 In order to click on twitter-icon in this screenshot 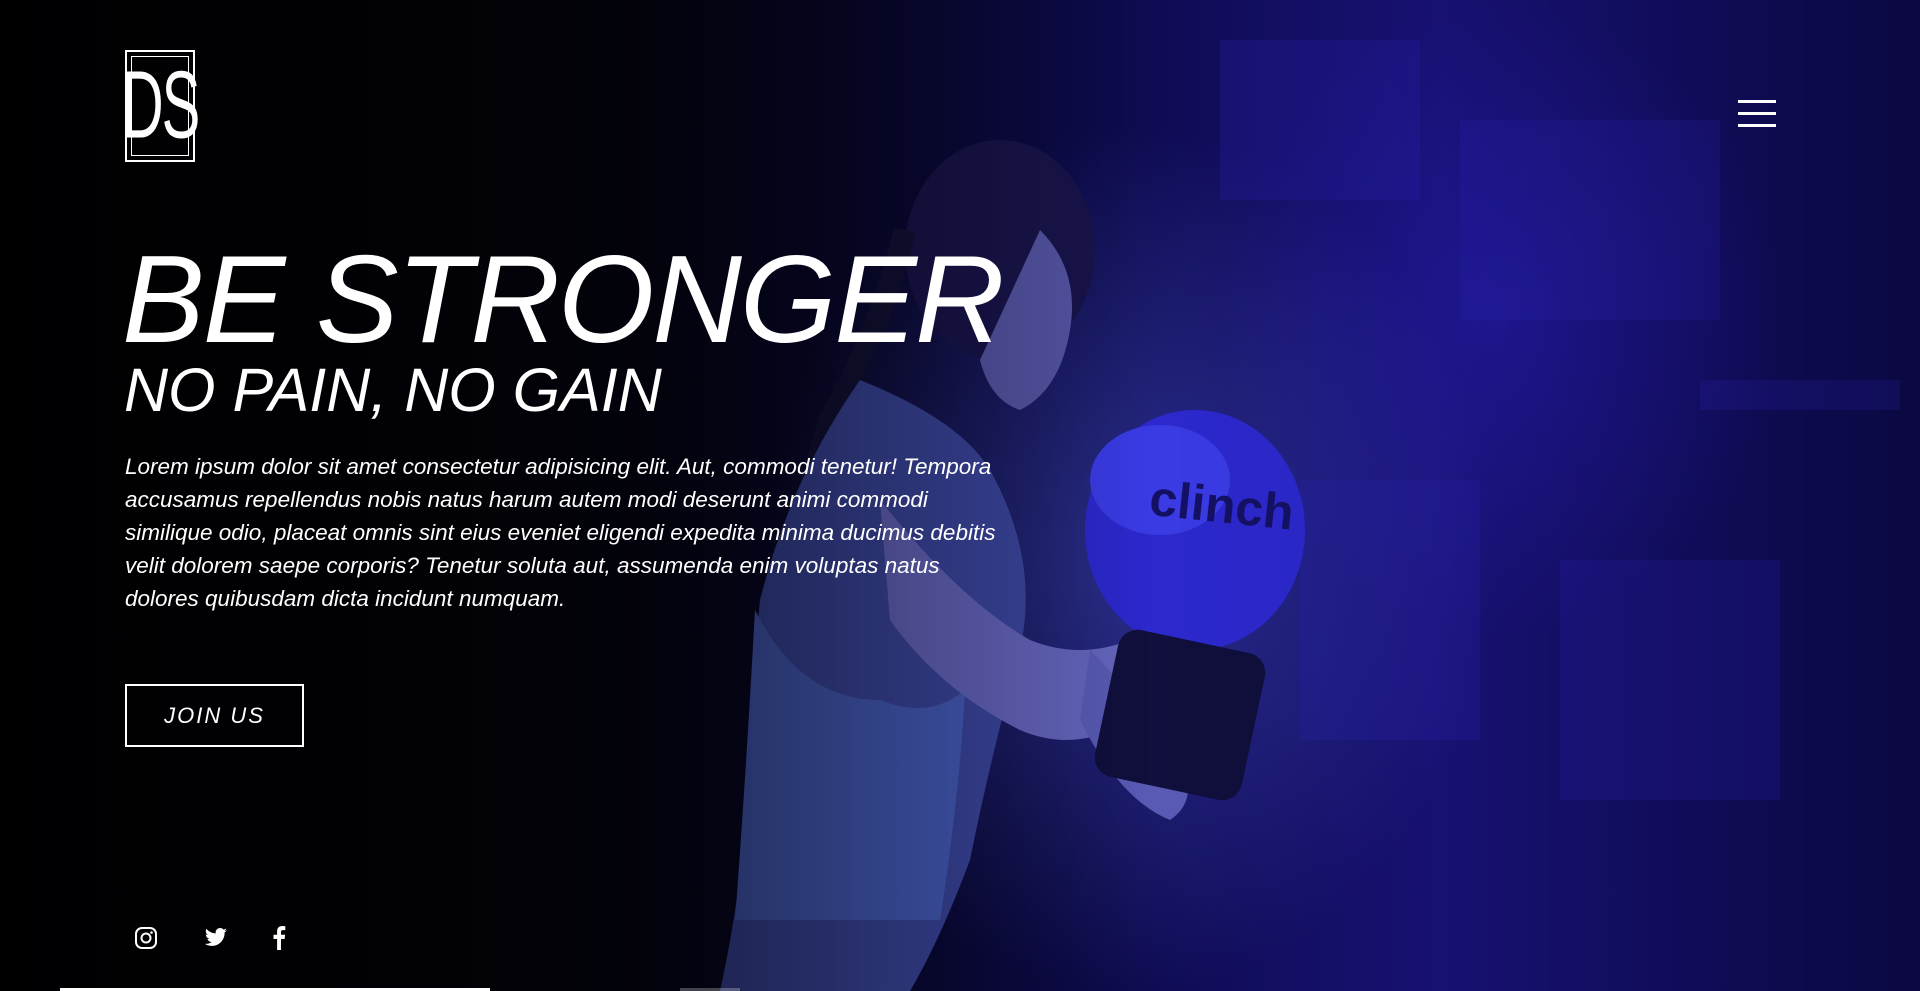, I will do `click(216, 938)`.